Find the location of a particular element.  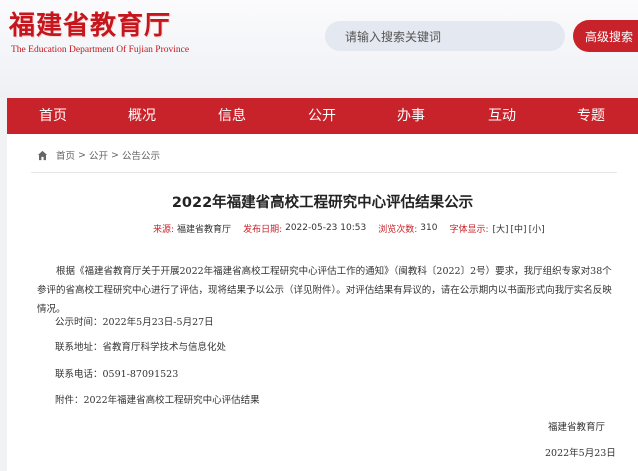

contact-address: 联系地址：省教育厅科学技术与信息化处 is located at coordinates (141, 347).